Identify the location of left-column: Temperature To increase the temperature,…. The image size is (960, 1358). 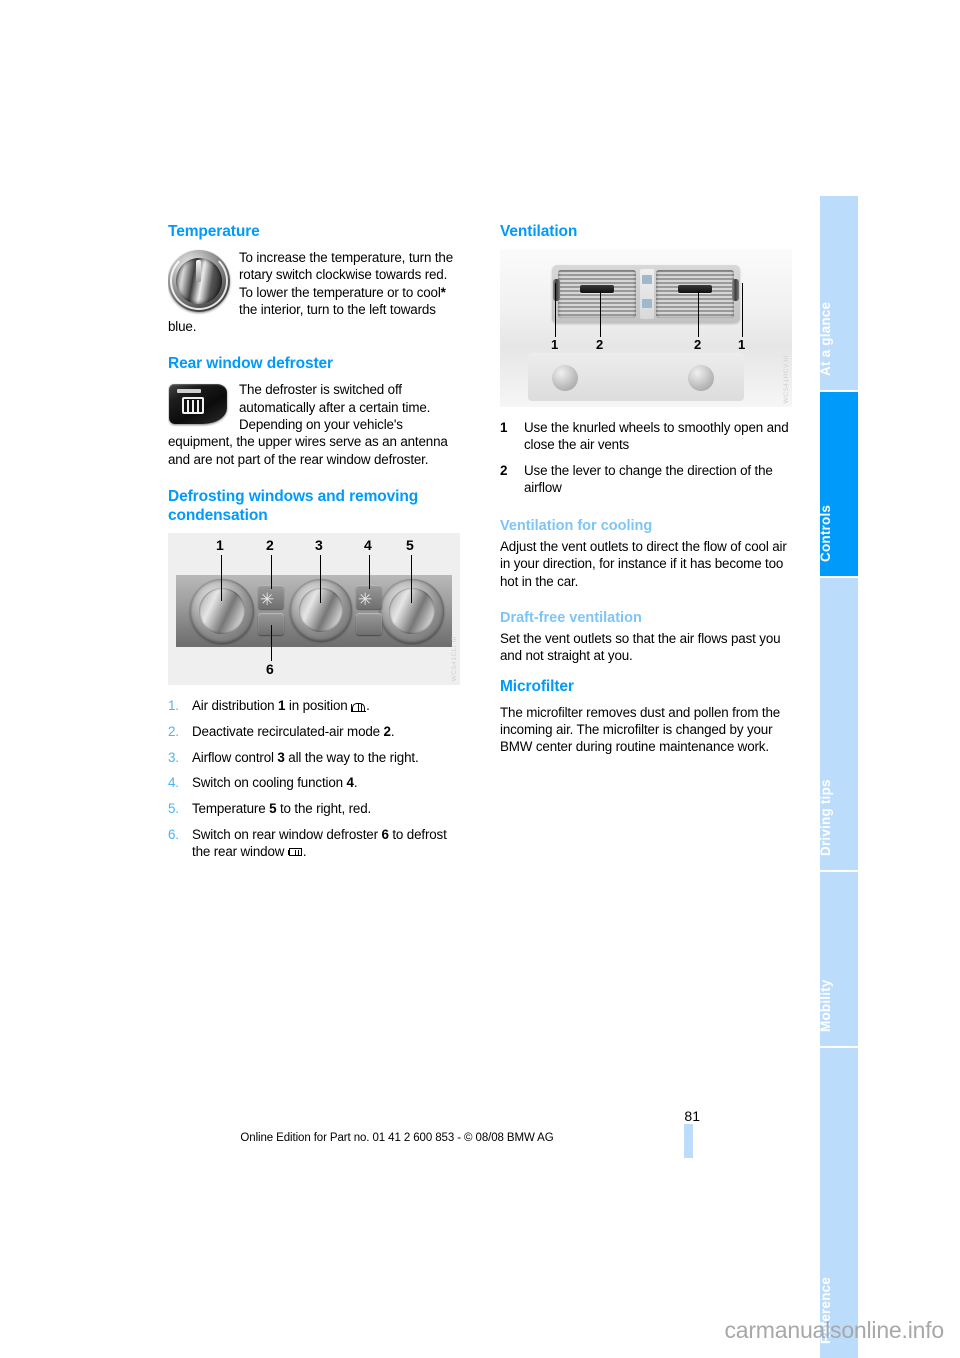
(314, 545).